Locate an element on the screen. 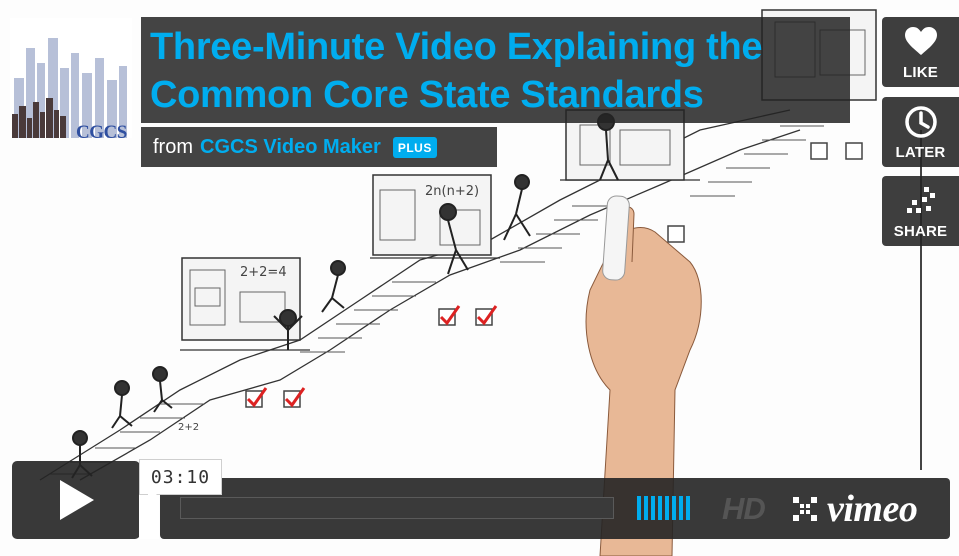  plus-badge: PLUS is located at coordinates (414, 147).